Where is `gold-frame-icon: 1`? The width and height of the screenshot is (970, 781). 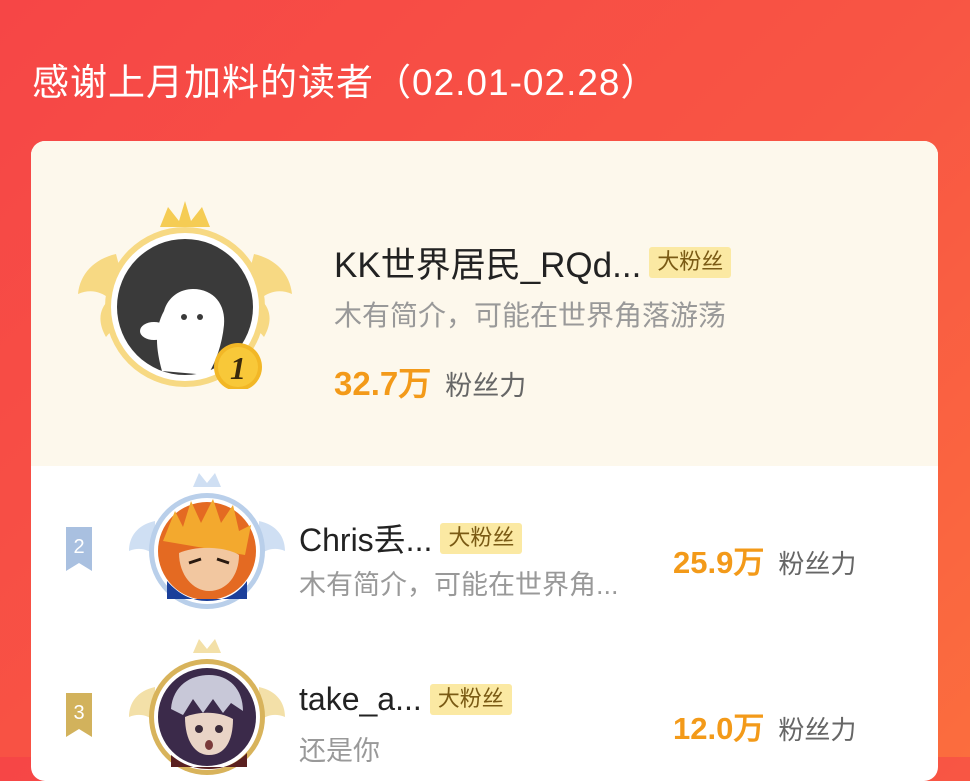
gold-frame-icon: 1 is located at coordinates (185, 295).